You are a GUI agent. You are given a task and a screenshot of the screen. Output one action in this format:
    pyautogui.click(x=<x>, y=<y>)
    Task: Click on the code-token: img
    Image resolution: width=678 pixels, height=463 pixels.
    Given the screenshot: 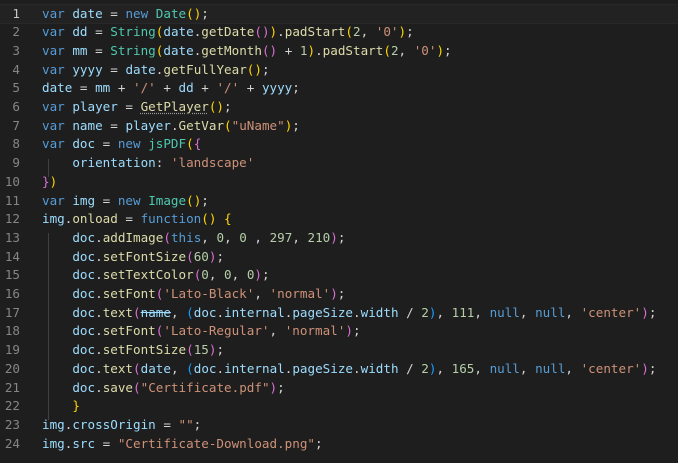 What is the action you would take?
    pyautogui.click(x=53, y=424)
    